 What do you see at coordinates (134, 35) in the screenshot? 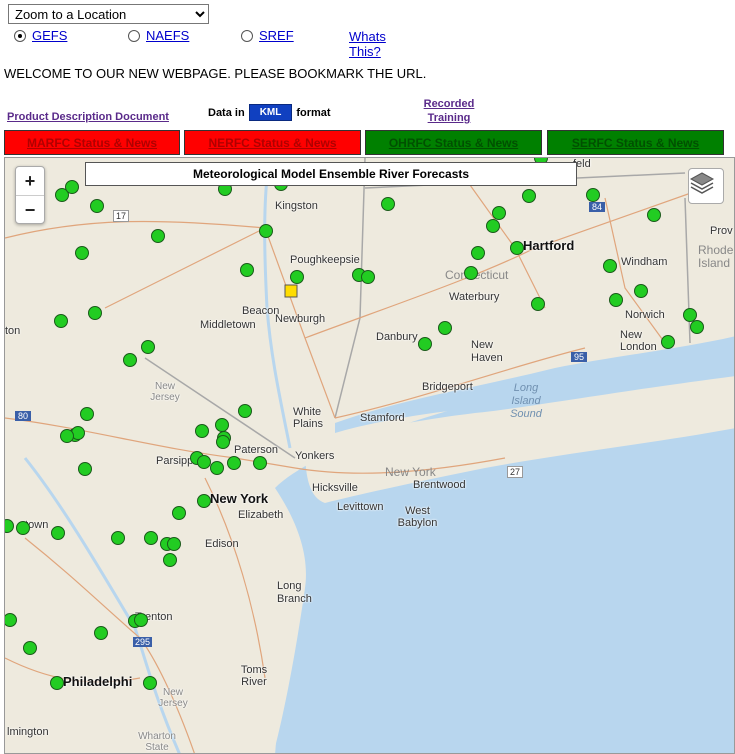
I see `radio-naefs-dot` at bounding box center [134, 35].